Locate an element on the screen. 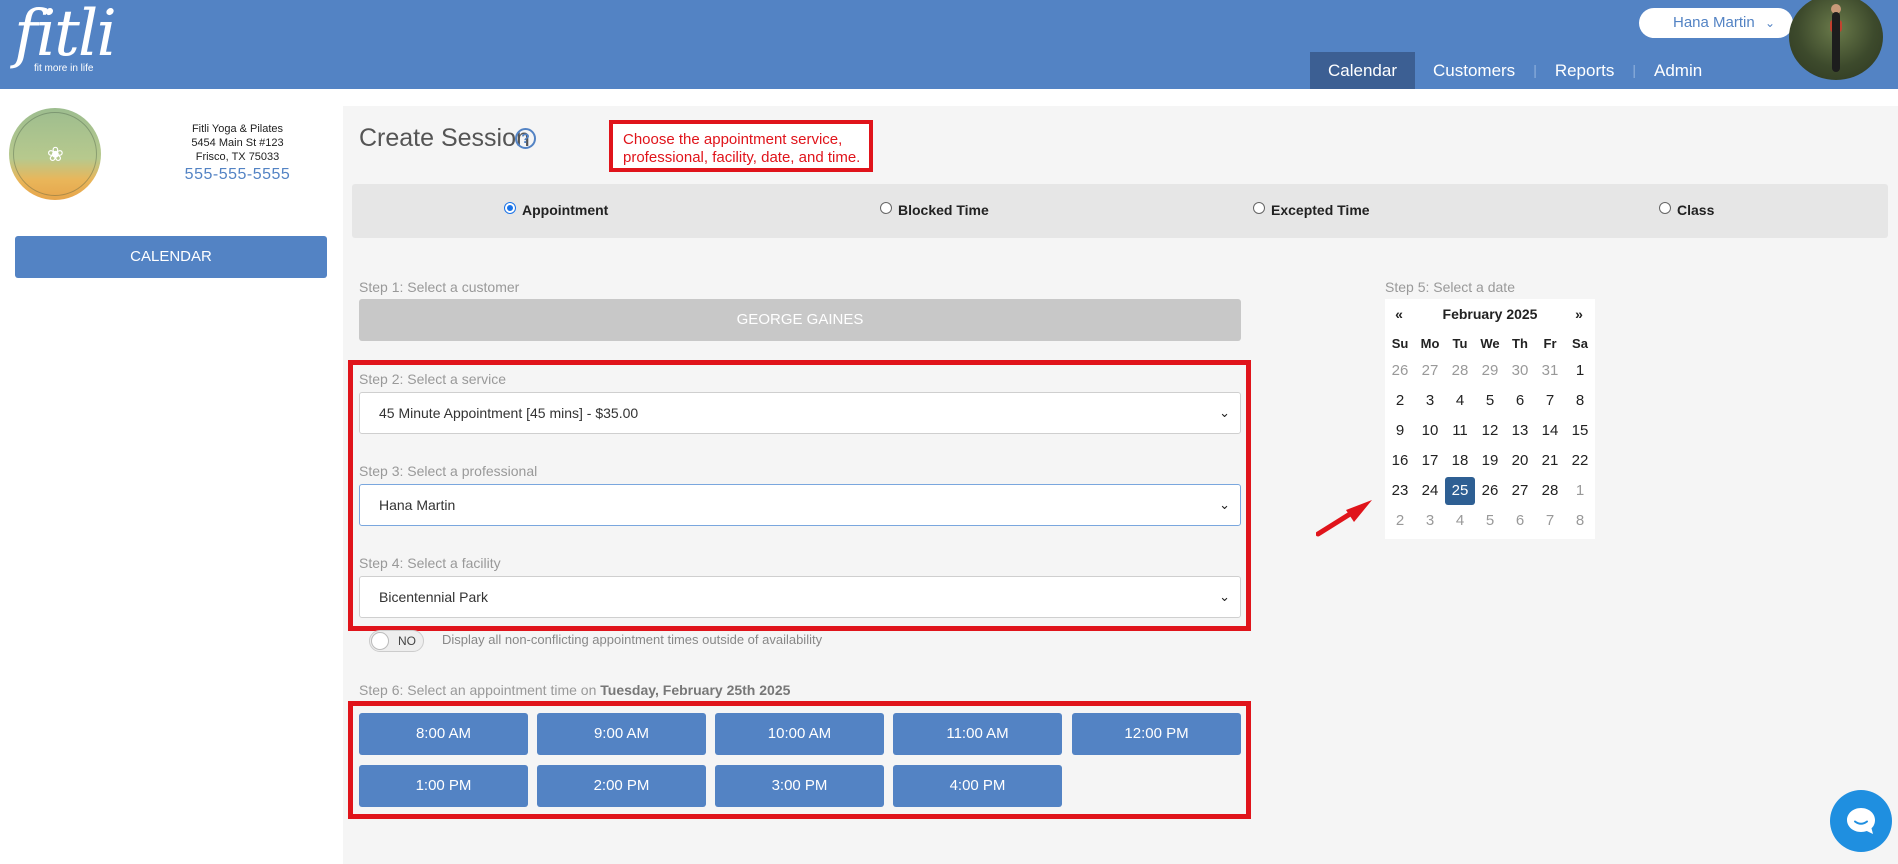  weekday-header: Mo is located at coordinates (1430, 343).